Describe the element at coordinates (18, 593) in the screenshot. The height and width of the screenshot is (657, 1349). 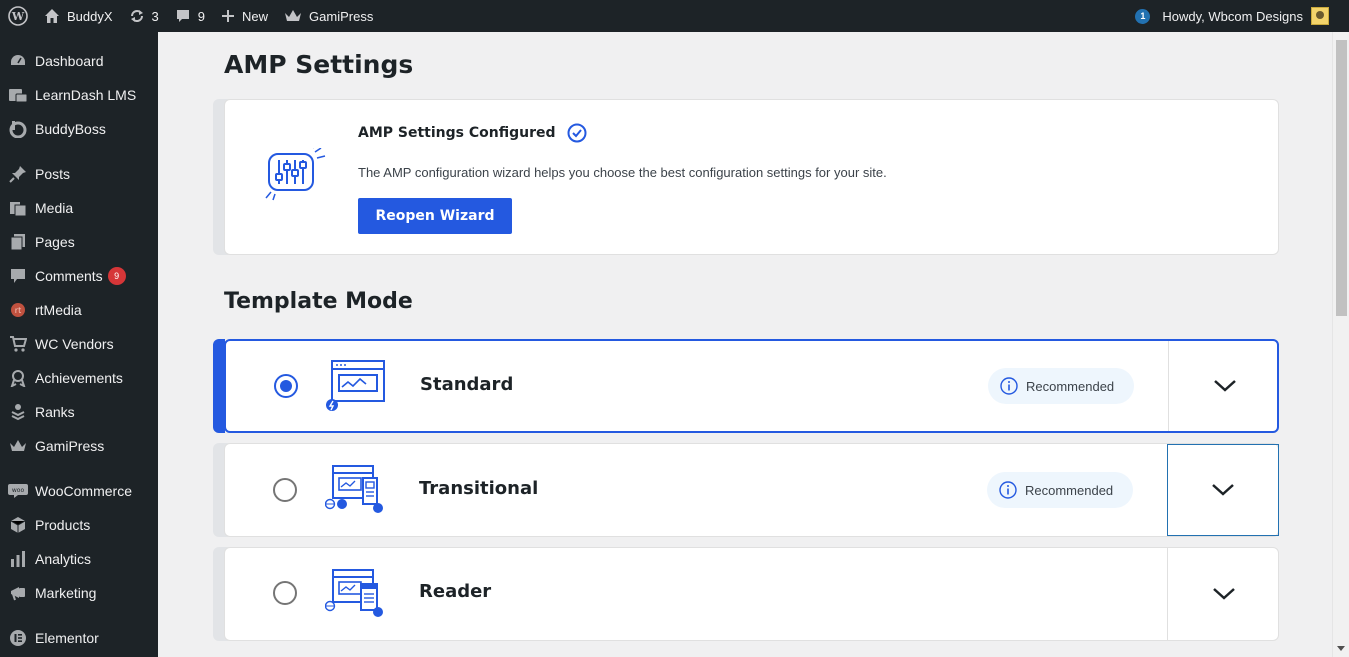
I see `megaphone-icon` at that location.